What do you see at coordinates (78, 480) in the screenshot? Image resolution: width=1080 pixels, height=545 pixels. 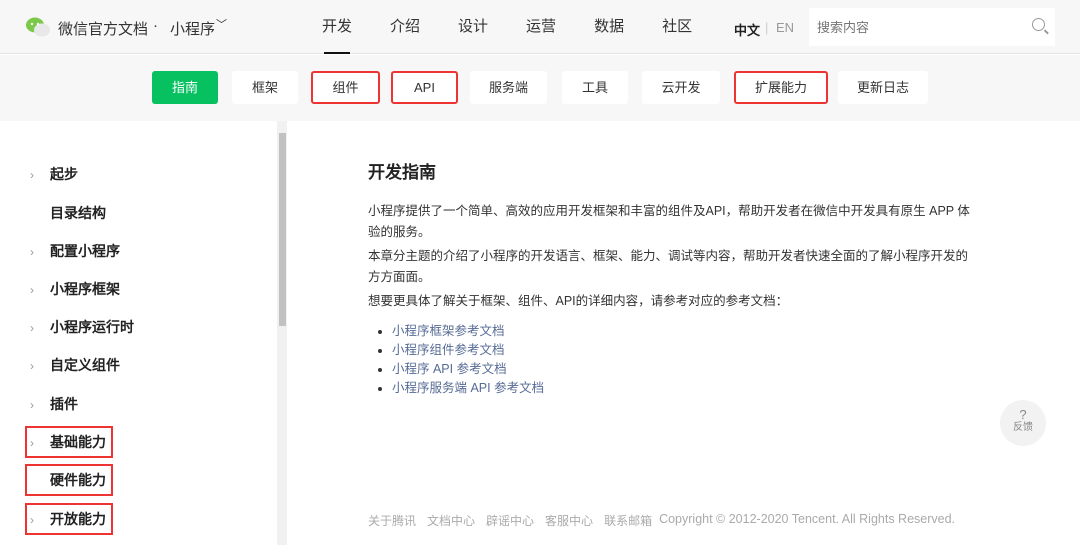 I see `sidebar-item-label: 硬件能力` at bounding box center [78, 480].